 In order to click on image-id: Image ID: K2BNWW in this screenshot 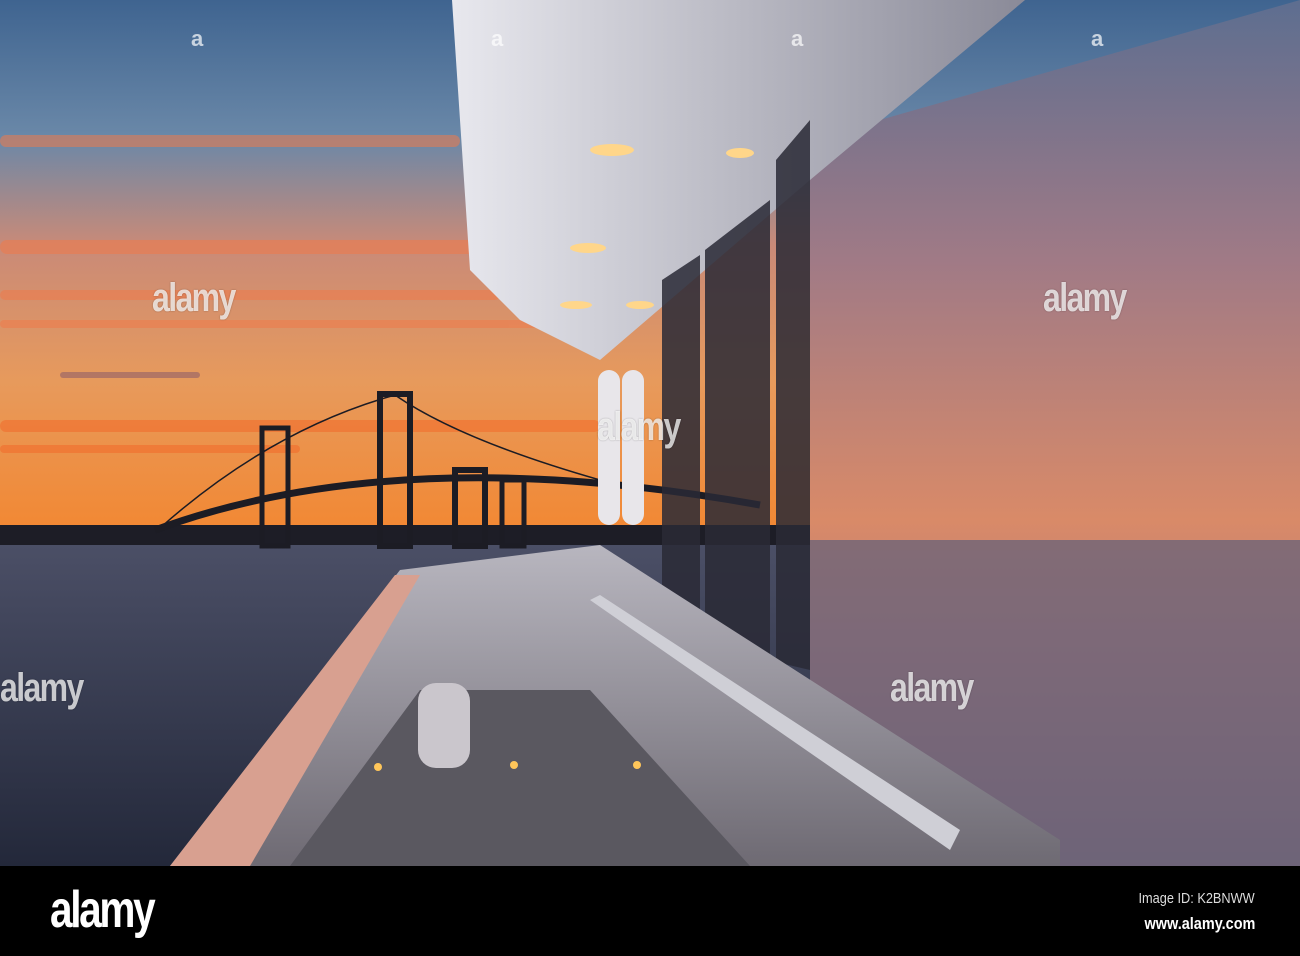, I will do `click(1196, 898)`.